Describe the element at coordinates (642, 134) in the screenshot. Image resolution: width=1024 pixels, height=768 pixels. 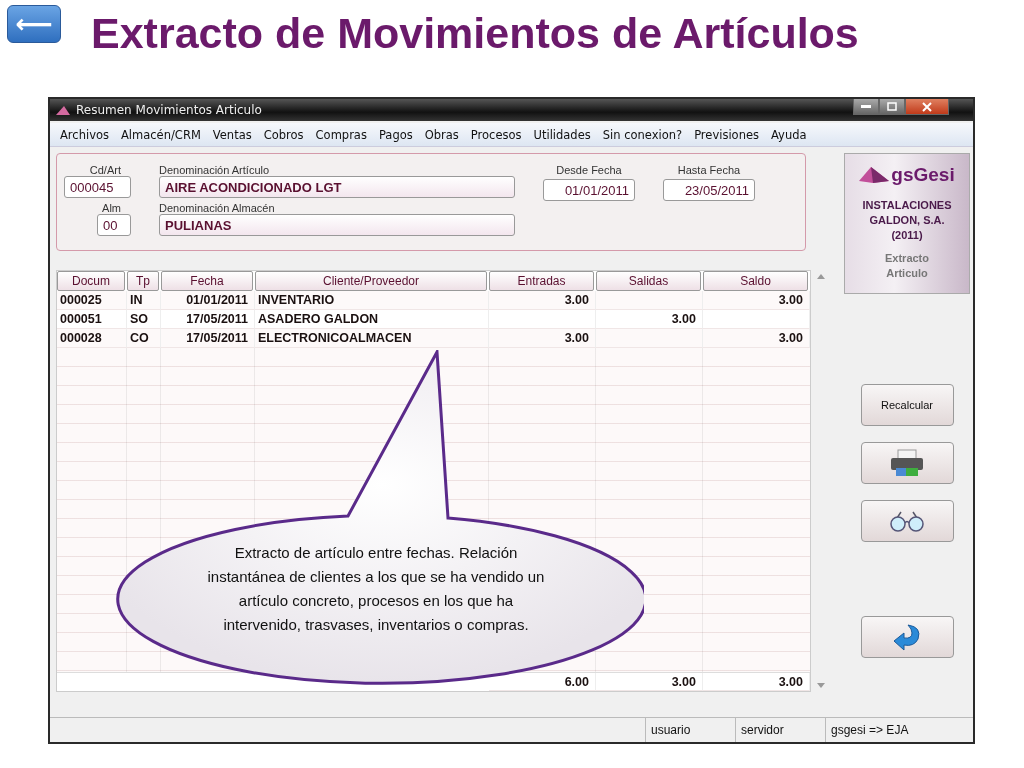
I see `menu-item: Sin conexion?` at that location.